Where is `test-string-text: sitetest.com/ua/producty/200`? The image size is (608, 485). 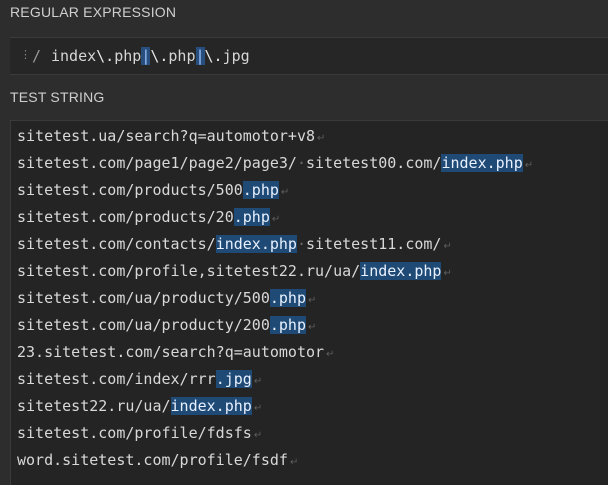
test-string-text: sitetest.com/ua/producty/200 is located at coordinates (143, 325).